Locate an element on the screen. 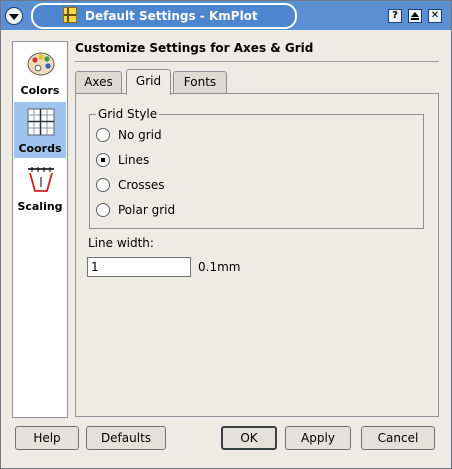 The image size is (452, 469). line-width-input is located at coordinates (139, 267).